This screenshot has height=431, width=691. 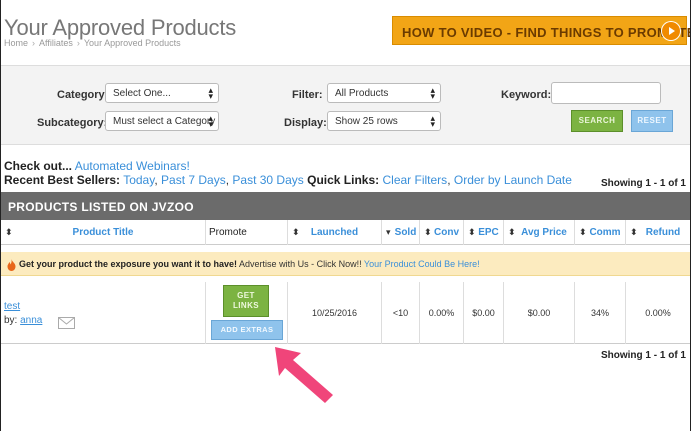 I want to click on order-by-launch-date-link: Order by Launch Date, so click(x=513, y=180).